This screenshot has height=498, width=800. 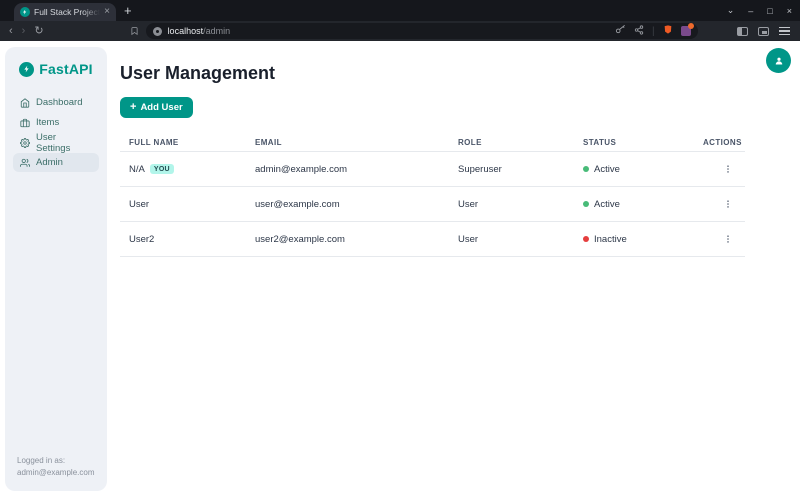 I want to click on sidebar-item-user-settings: User Settings, so click(x=56, y=142).